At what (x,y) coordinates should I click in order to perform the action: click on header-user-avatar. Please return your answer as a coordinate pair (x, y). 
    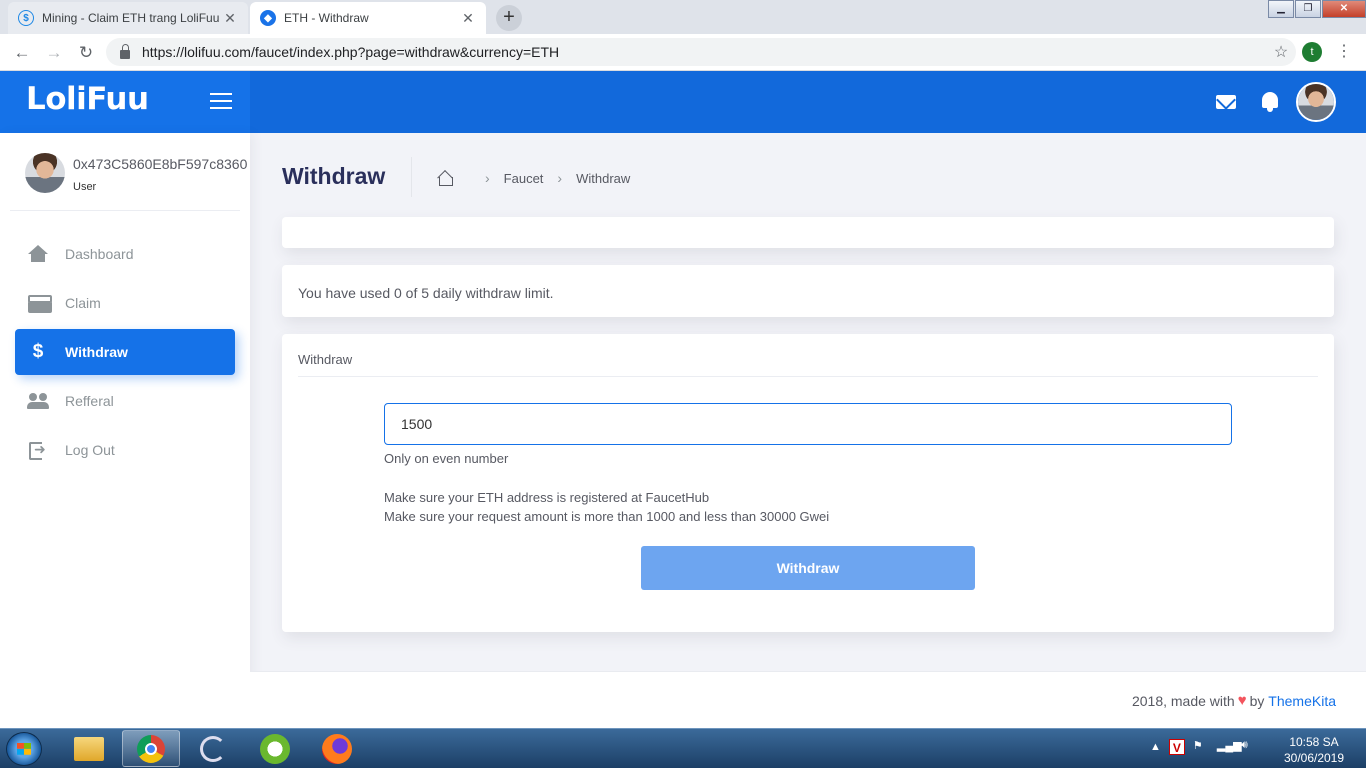
    Looking at the image, I should click on (1316, 102).